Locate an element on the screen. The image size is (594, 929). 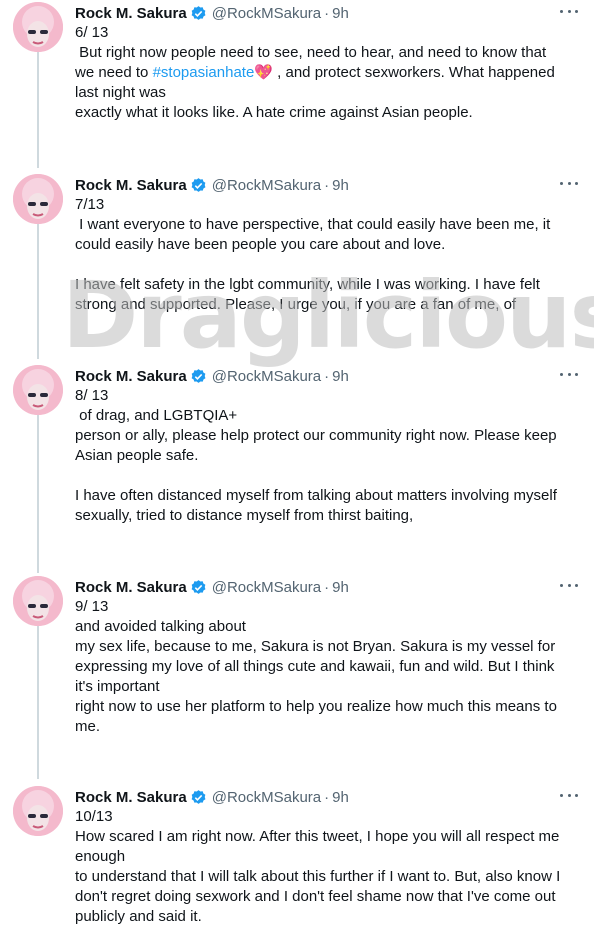
heart-emoji-icon: 💖 is located at coordinates (263, 72).